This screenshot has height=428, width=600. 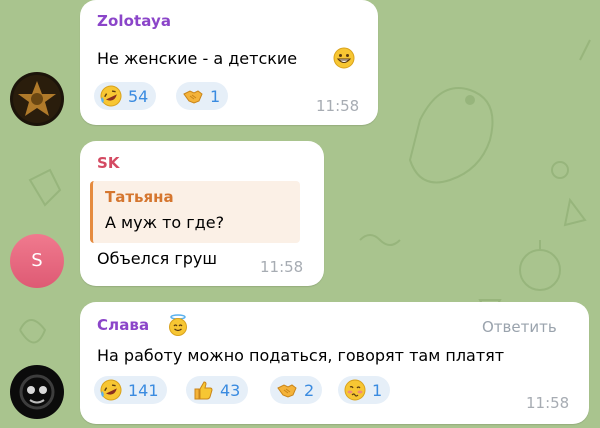 I want to click on reaction-handshake: 2, so click(x=296, y=390).